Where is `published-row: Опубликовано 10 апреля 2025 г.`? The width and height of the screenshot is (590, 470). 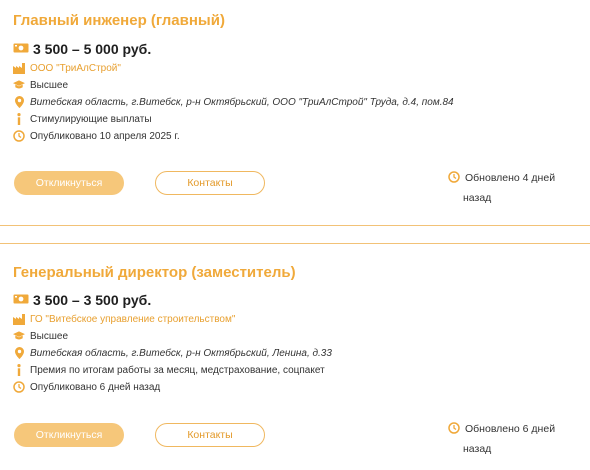 published-row: Опубликовано 10 апреля 2025 г. is located at coordinates (96, 136).